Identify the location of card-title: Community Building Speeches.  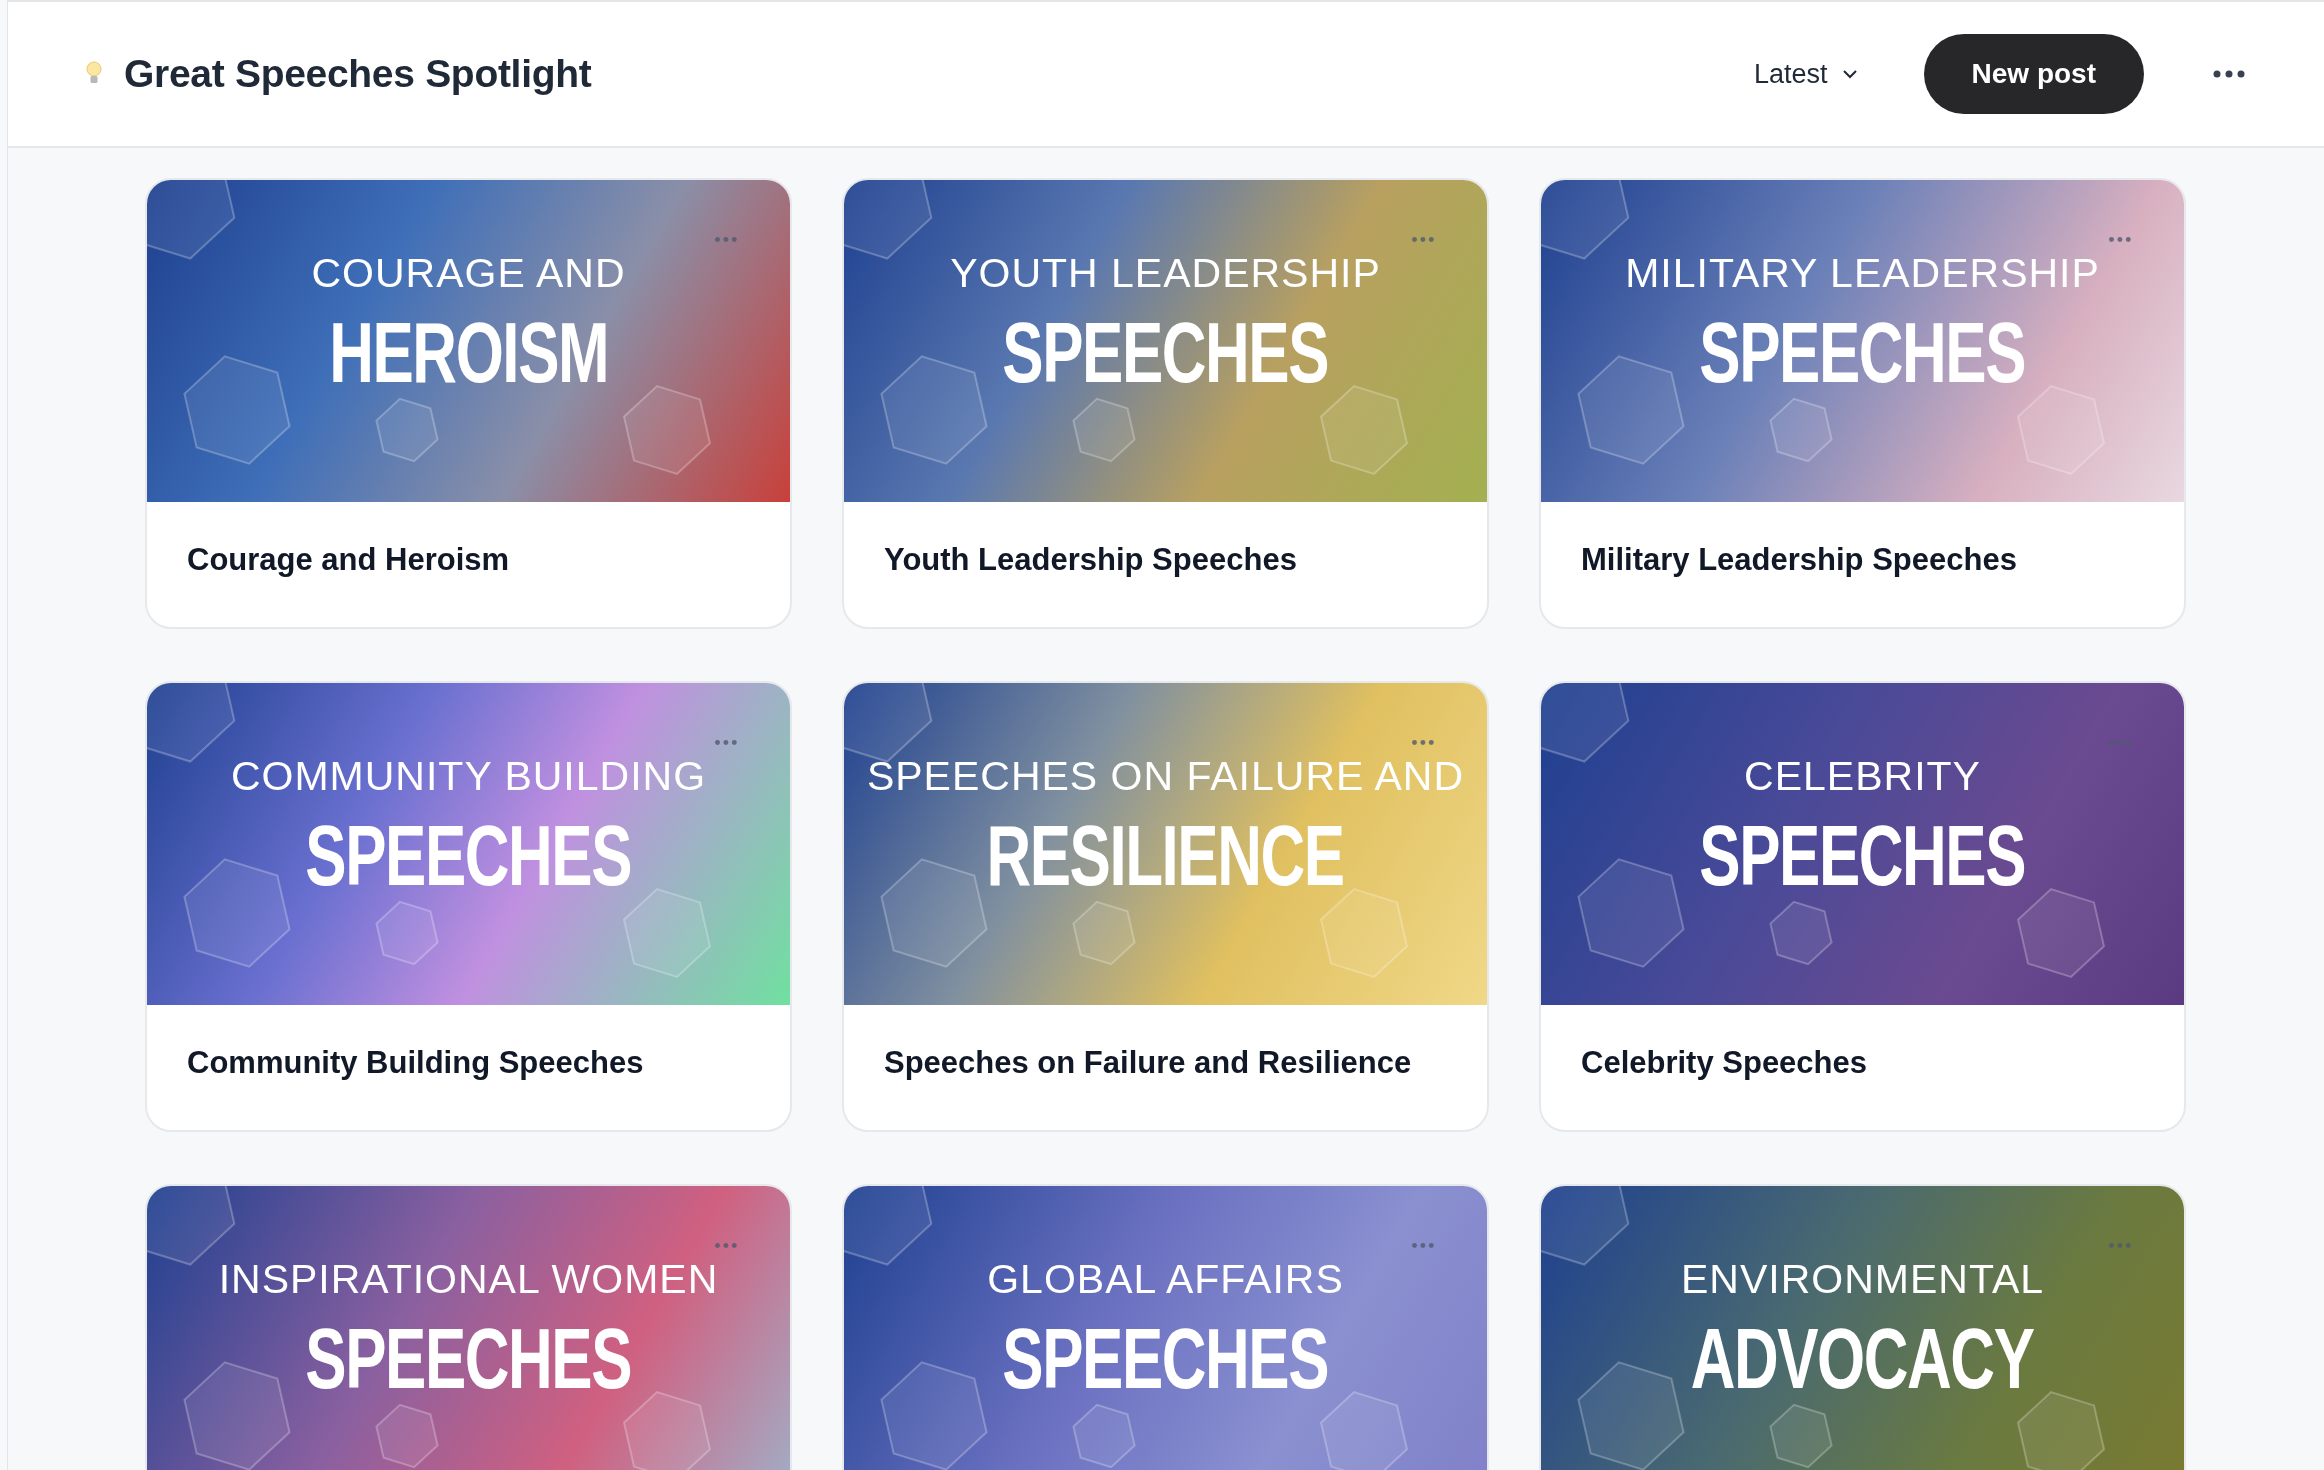
(415, 1063).